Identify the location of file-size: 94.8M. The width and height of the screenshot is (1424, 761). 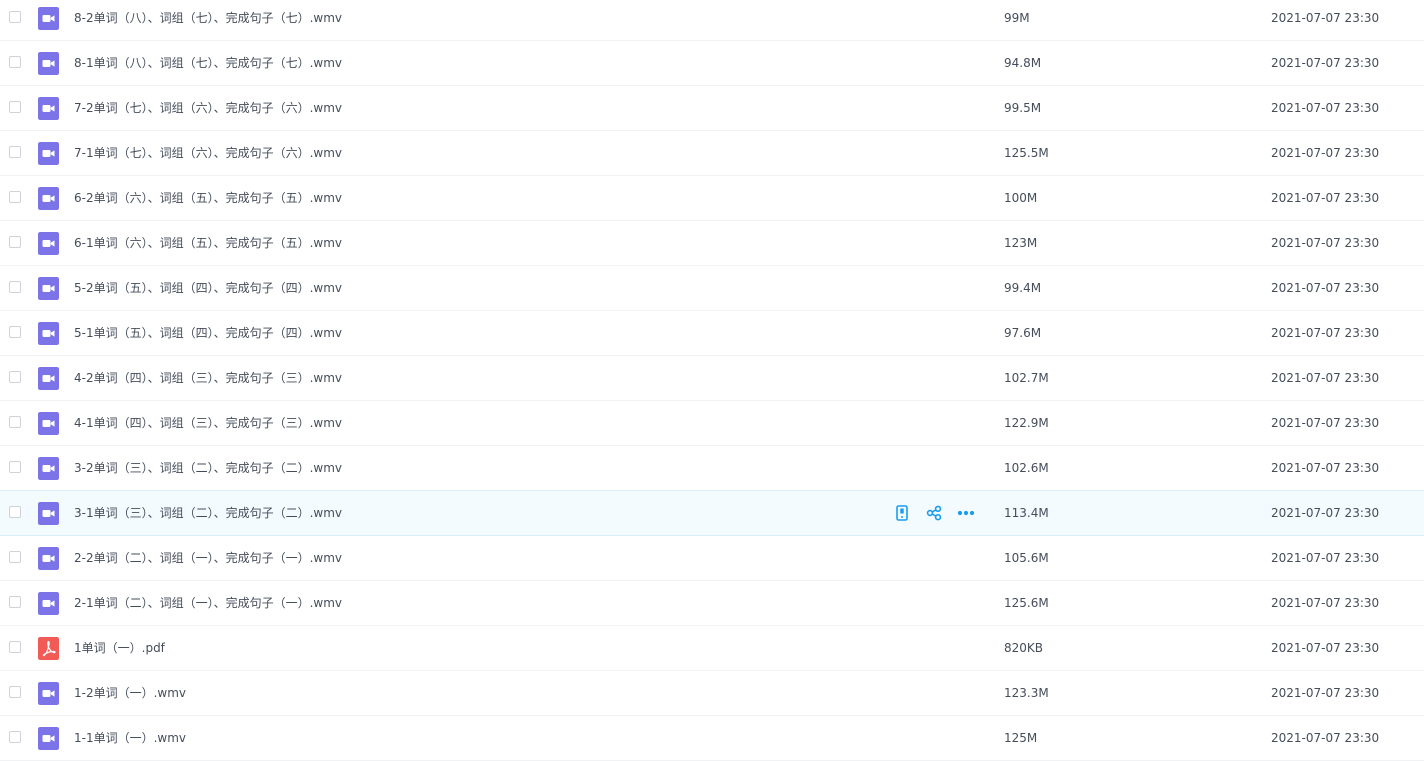
(1023, 63).